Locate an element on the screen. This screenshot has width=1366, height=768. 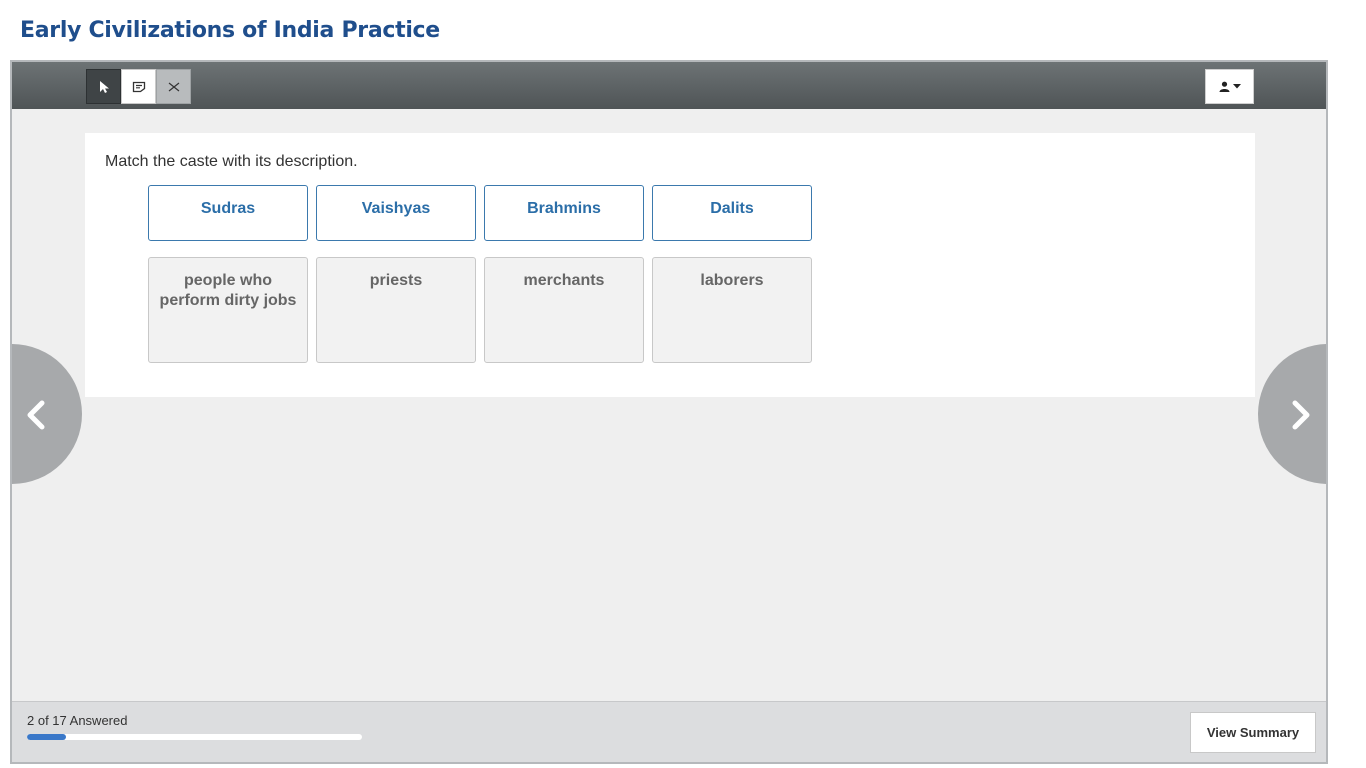
toolbar is located at coordinates (669, 85).